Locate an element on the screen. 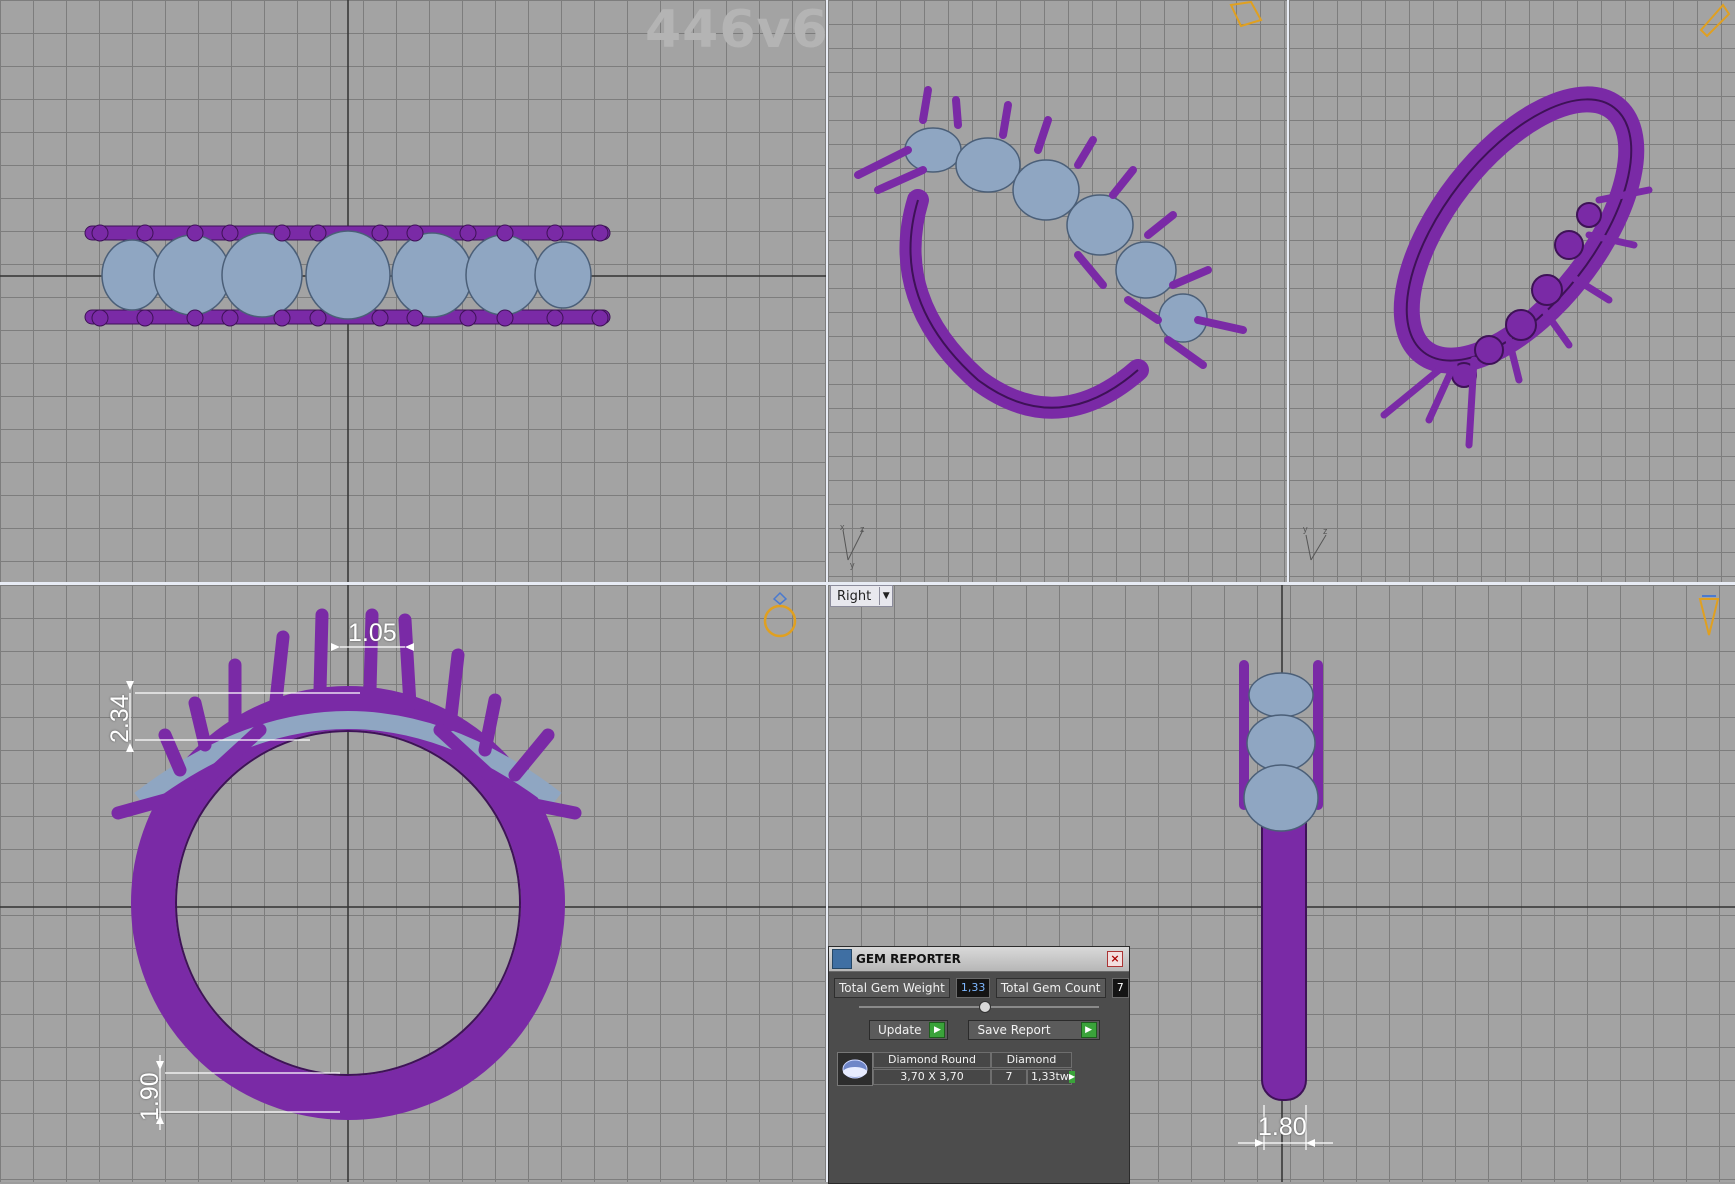 The height and width of the screenshot is (1184, 1735). gem-reporter-app-icon is located at coordinates (842, 959).